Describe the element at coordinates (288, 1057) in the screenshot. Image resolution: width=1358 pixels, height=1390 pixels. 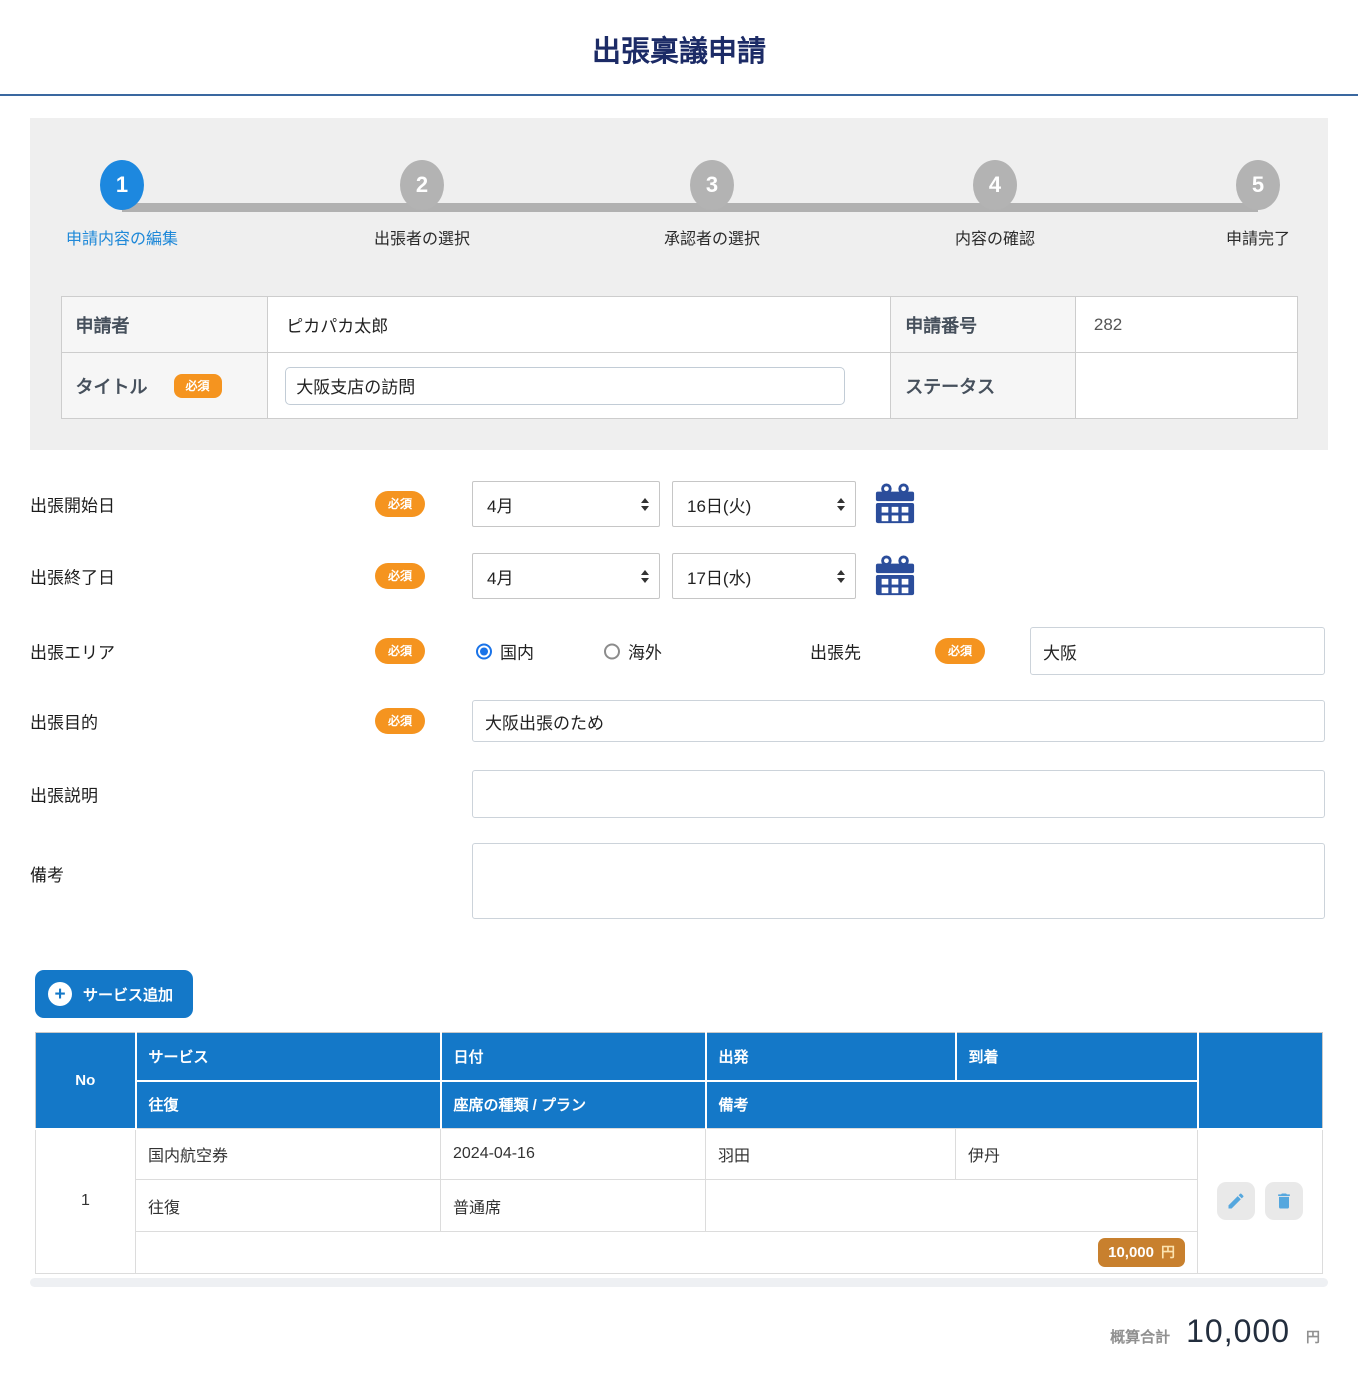
I see `col-header-service: サービス` at that location.